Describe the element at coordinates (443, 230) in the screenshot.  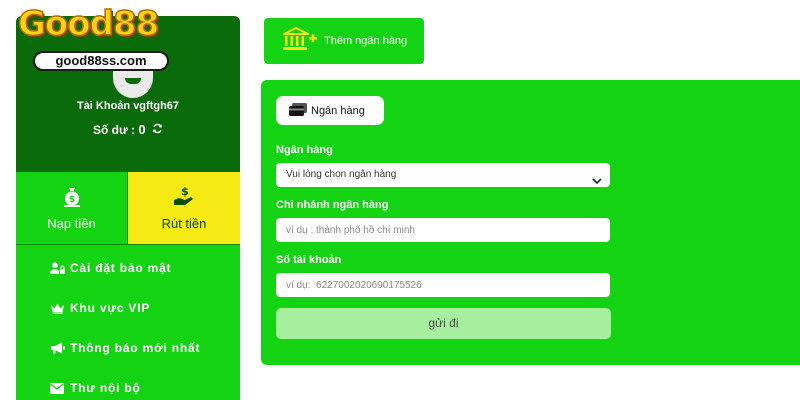
I see `branch-input` at that location.